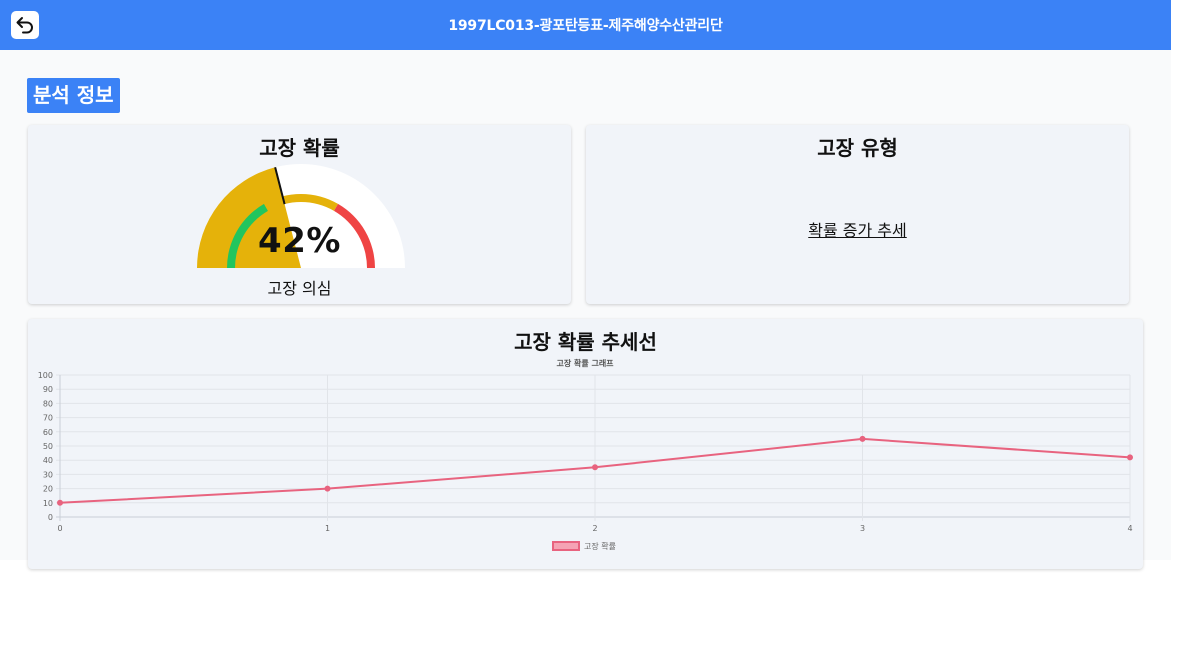 The width and height of the screenshot is (1185, 648). I want to click on x-tick-label: 2, so click(594, 528).